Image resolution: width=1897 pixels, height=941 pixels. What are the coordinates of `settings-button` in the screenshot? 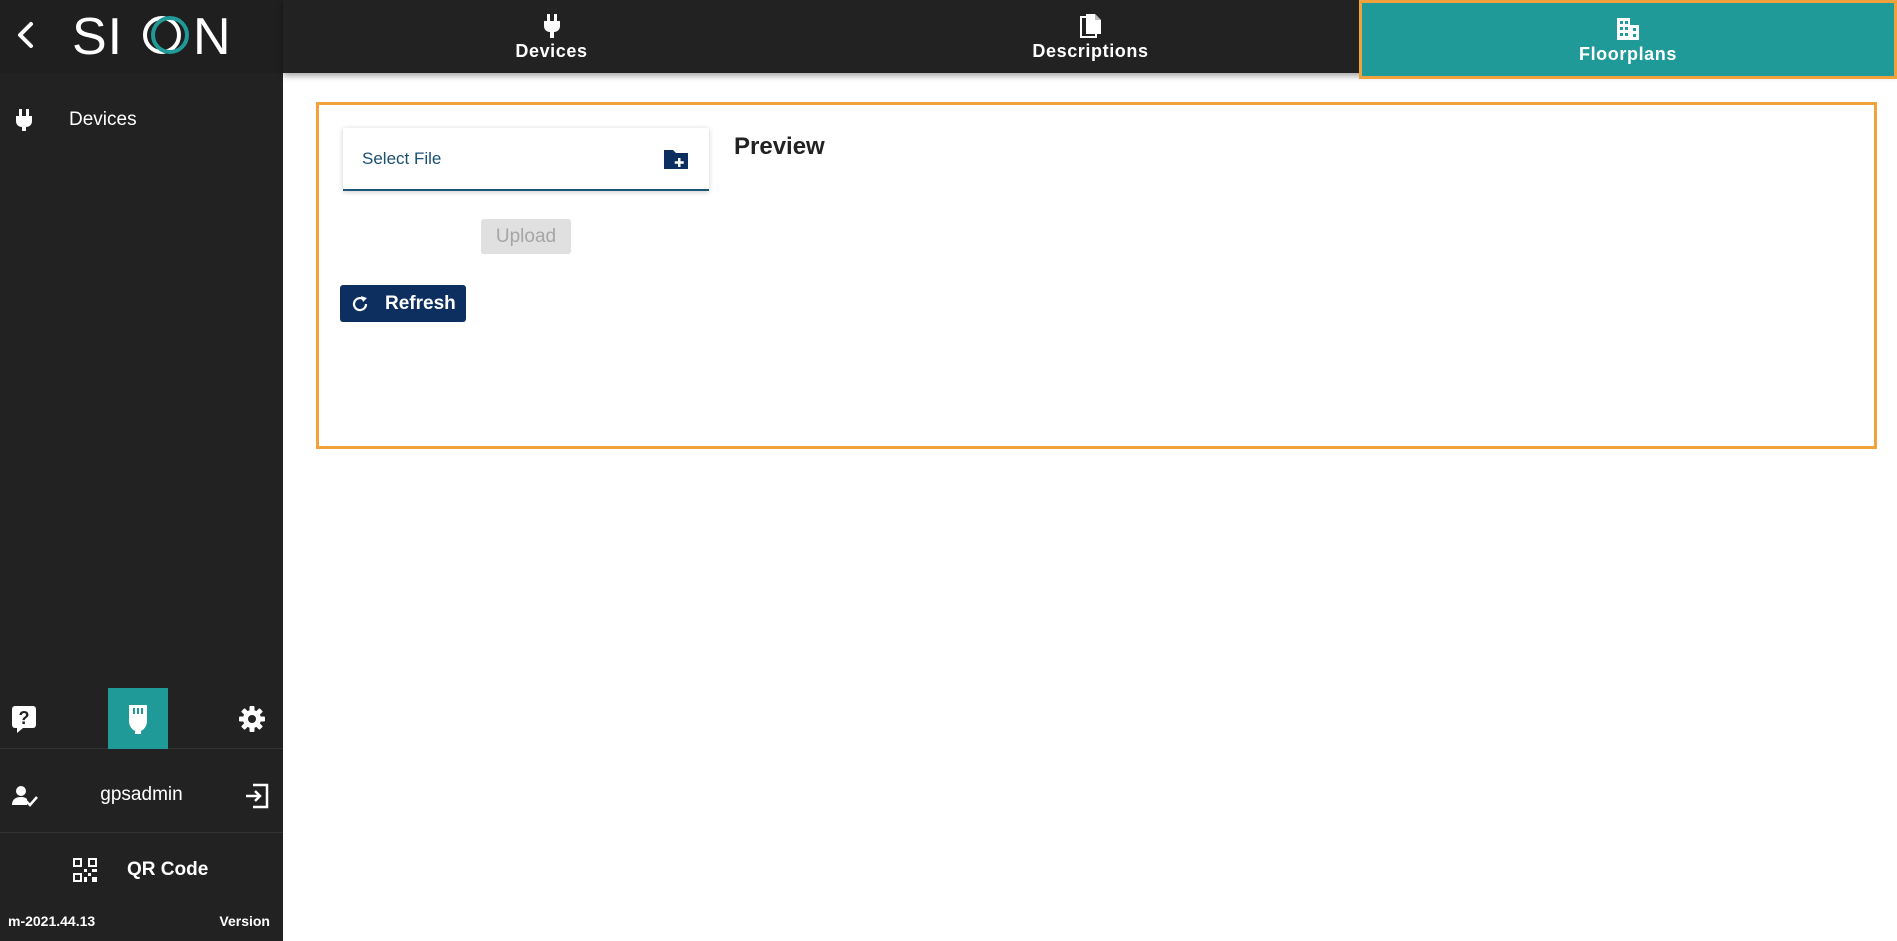 It's located at (252, 718).